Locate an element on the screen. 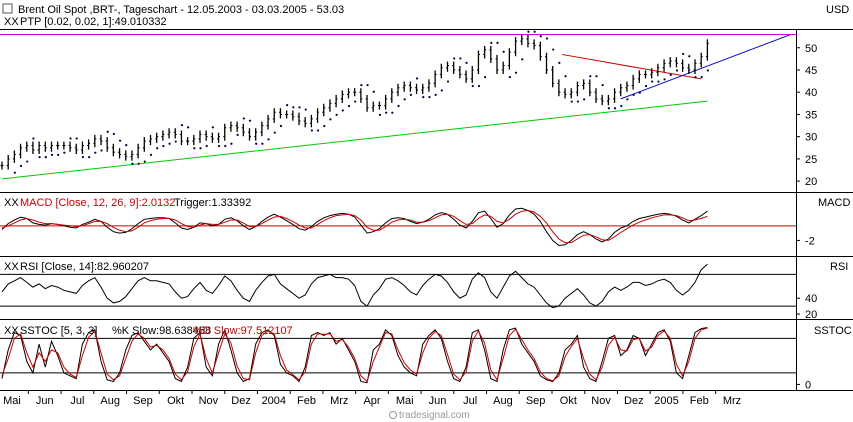 The width and height of the screenshot is (853, 422). rsi-indicator-label: RSI [Close, 14]:82.960207 is located at coordinates (84, 267).